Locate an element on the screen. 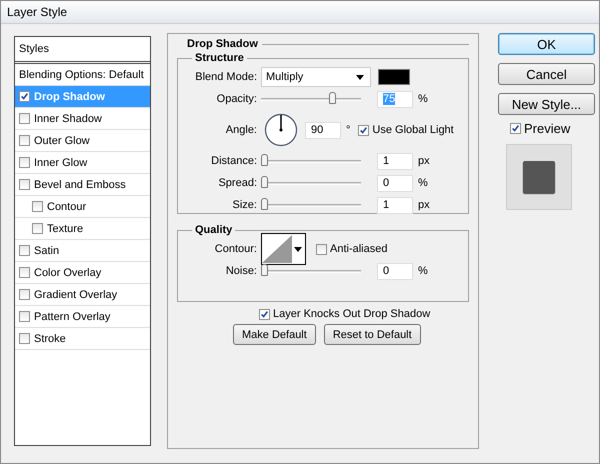  contour-picker is located at coordinates (283, 249).